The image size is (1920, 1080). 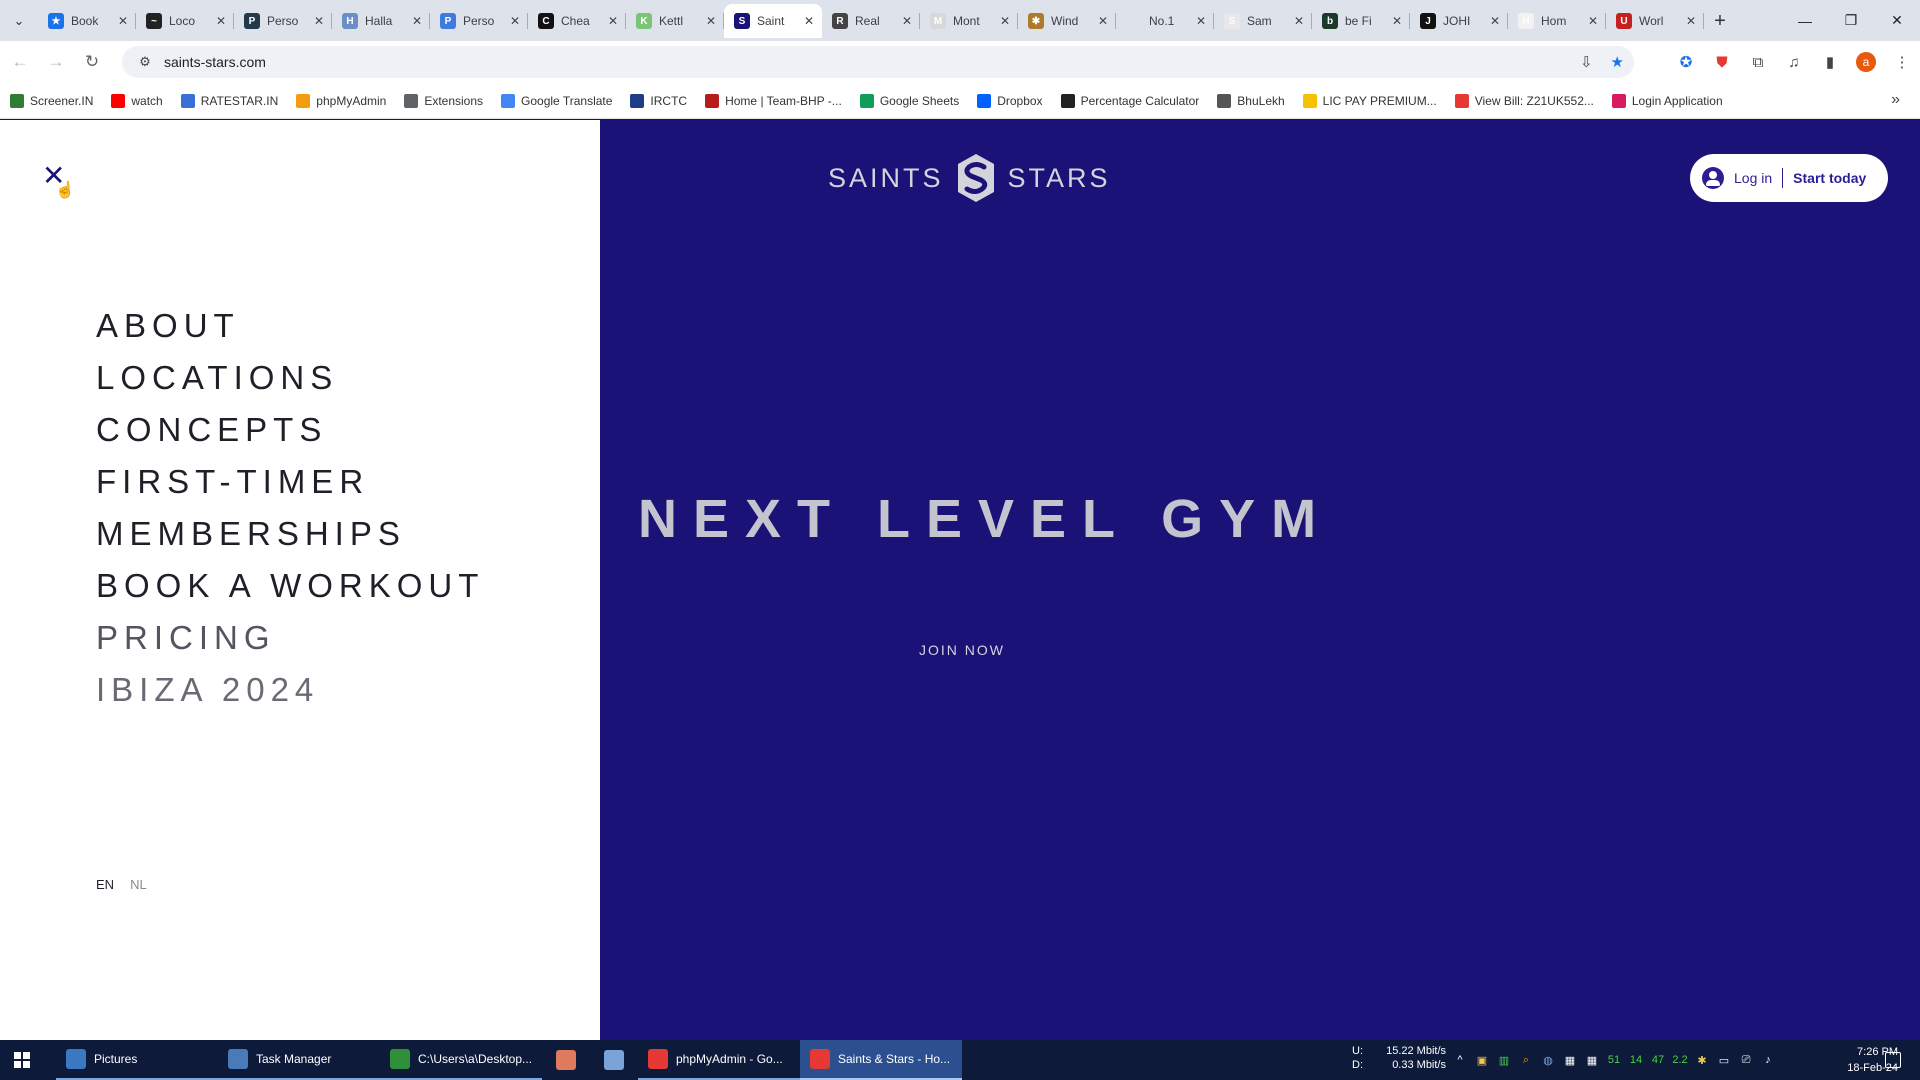 What do you see at coordinates (1829, 178) in the screenshot?
I see `start-today-link: Start today` at bounding box center [1829, 178].